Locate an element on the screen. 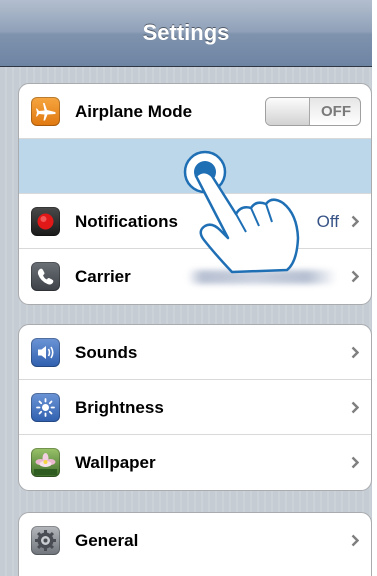 The height and width of the screenshot is (576, 377). toggle-knob is located at coordinates (288, 111).